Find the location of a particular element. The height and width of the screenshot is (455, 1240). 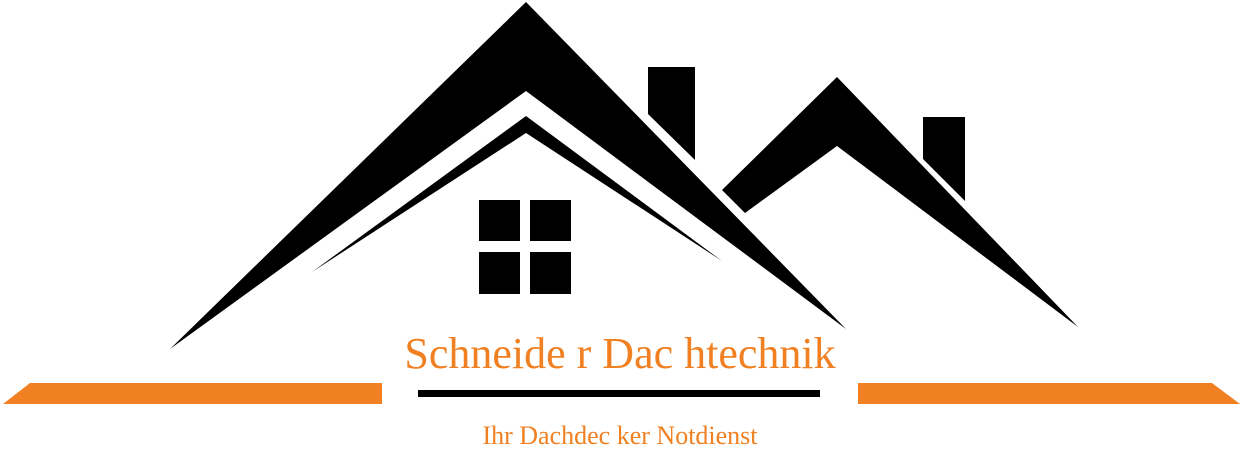

right-orange-bar is located at coordinates (1049, 393).